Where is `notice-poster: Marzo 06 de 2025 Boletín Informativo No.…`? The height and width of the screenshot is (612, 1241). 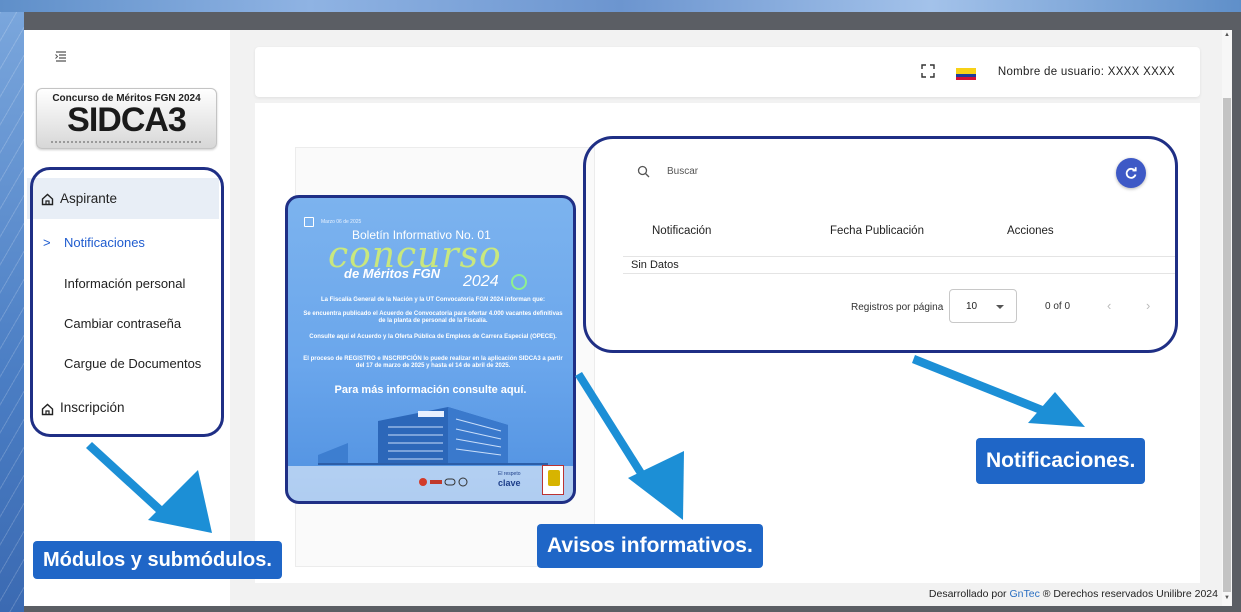 notice-poster: Marzo 06 de 2025 Boletín Informativo No.… is located at coordinates (430, 349).